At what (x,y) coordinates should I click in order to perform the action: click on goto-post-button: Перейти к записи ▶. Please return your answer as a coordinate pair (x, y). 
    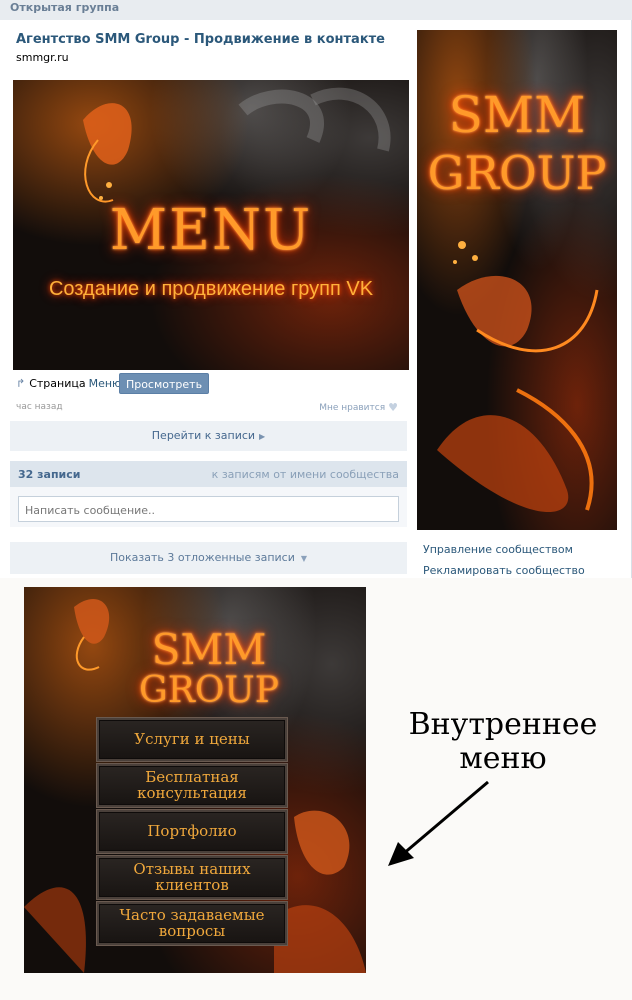
    Looking at the image, I should click on (208, 436).